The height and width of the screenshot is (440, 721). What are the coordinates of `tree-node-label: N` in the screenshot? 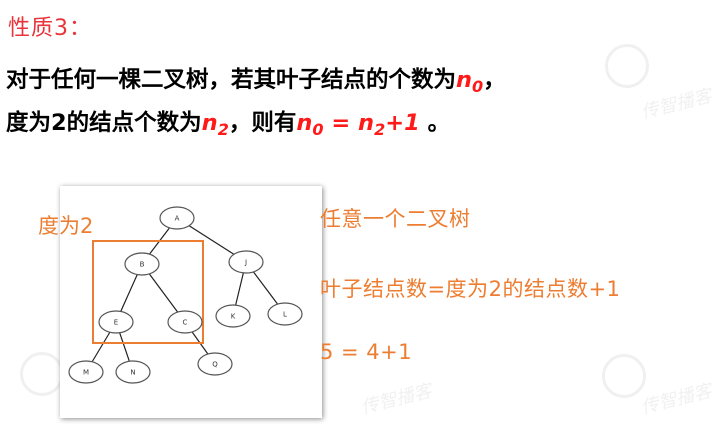 It's located at (132, 373).